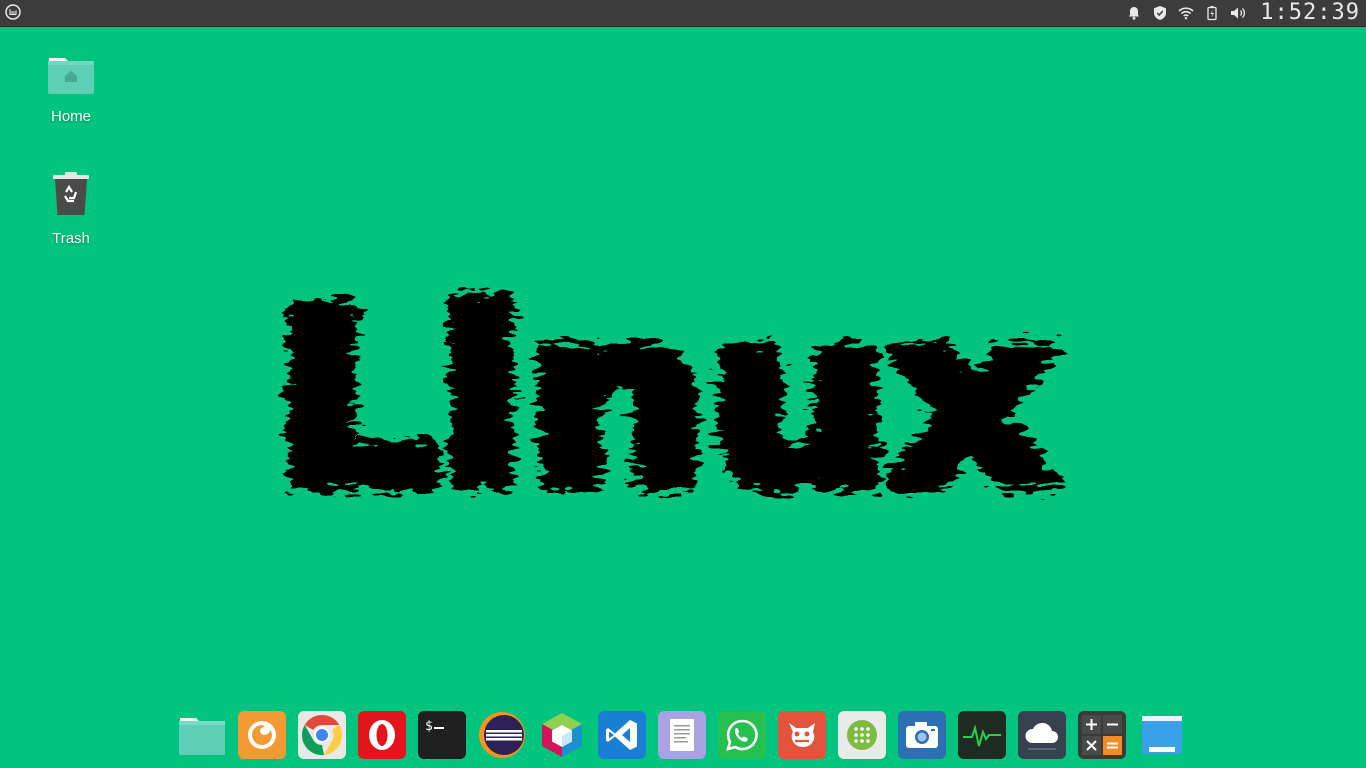  What do you see at coordinates (1186, 13) in the screenshot?
I see `wifi-icon` at bounding box center [1186, 13].